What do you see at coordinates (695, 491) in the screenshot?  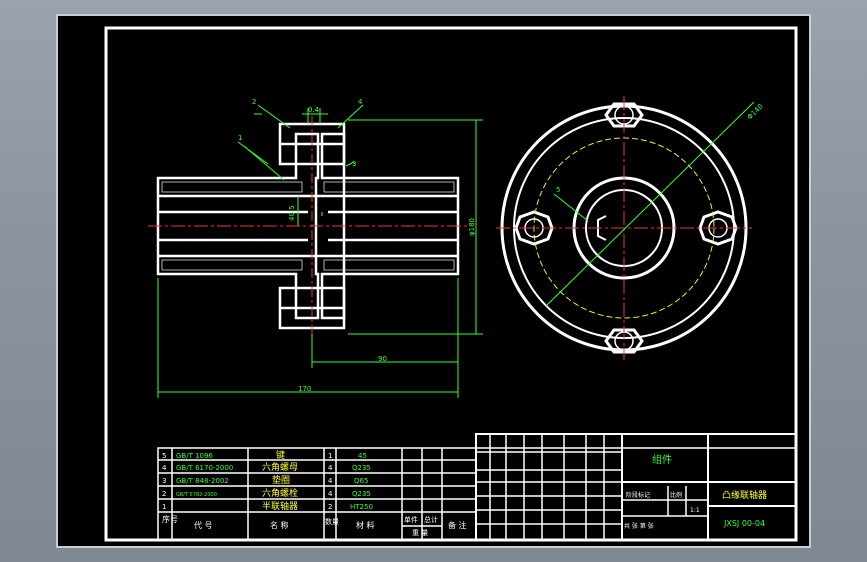 I see `title-block-text: 组件 凸缘联轴器 JXSJ 00-04 阶段标记 比例 1:1 共 张 第 张` at bounding box center [695, 491].